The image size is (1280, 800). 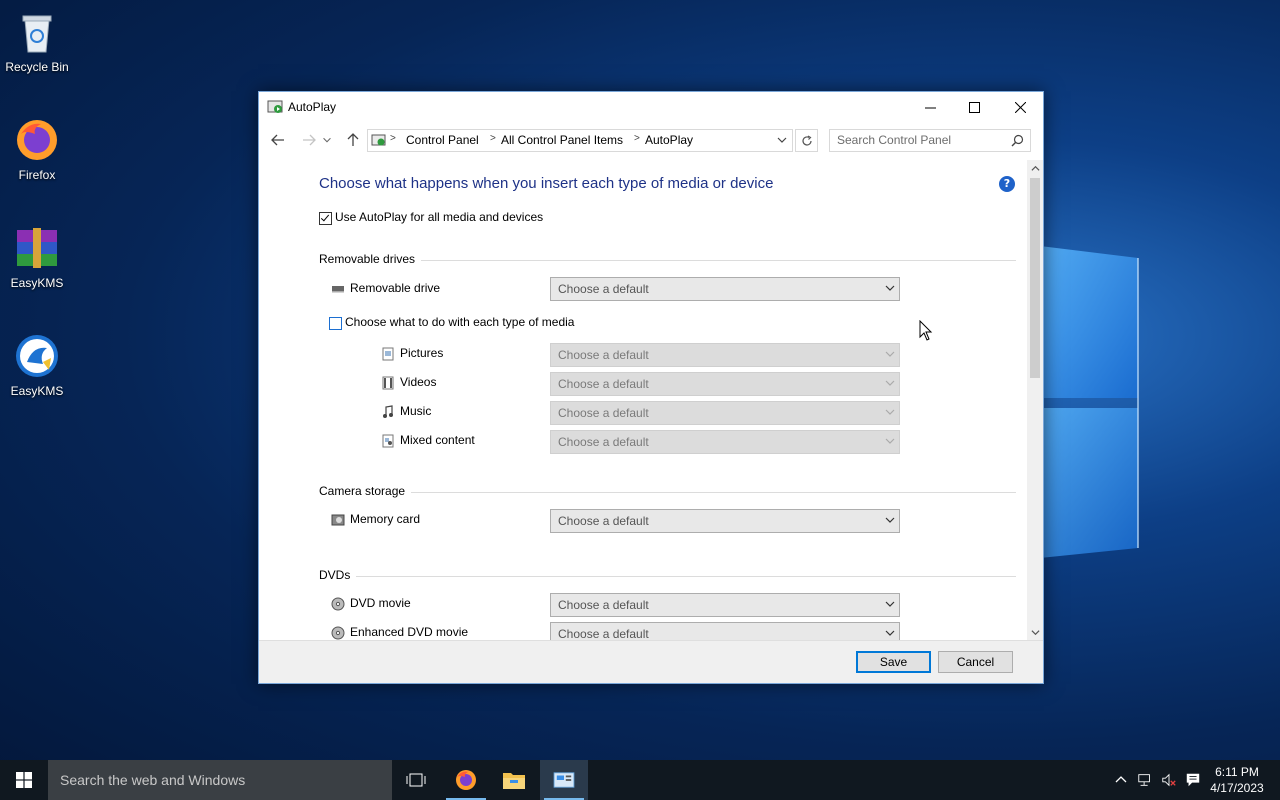 I want to click on autoplay-app-icon, so click(x=275, y=107).